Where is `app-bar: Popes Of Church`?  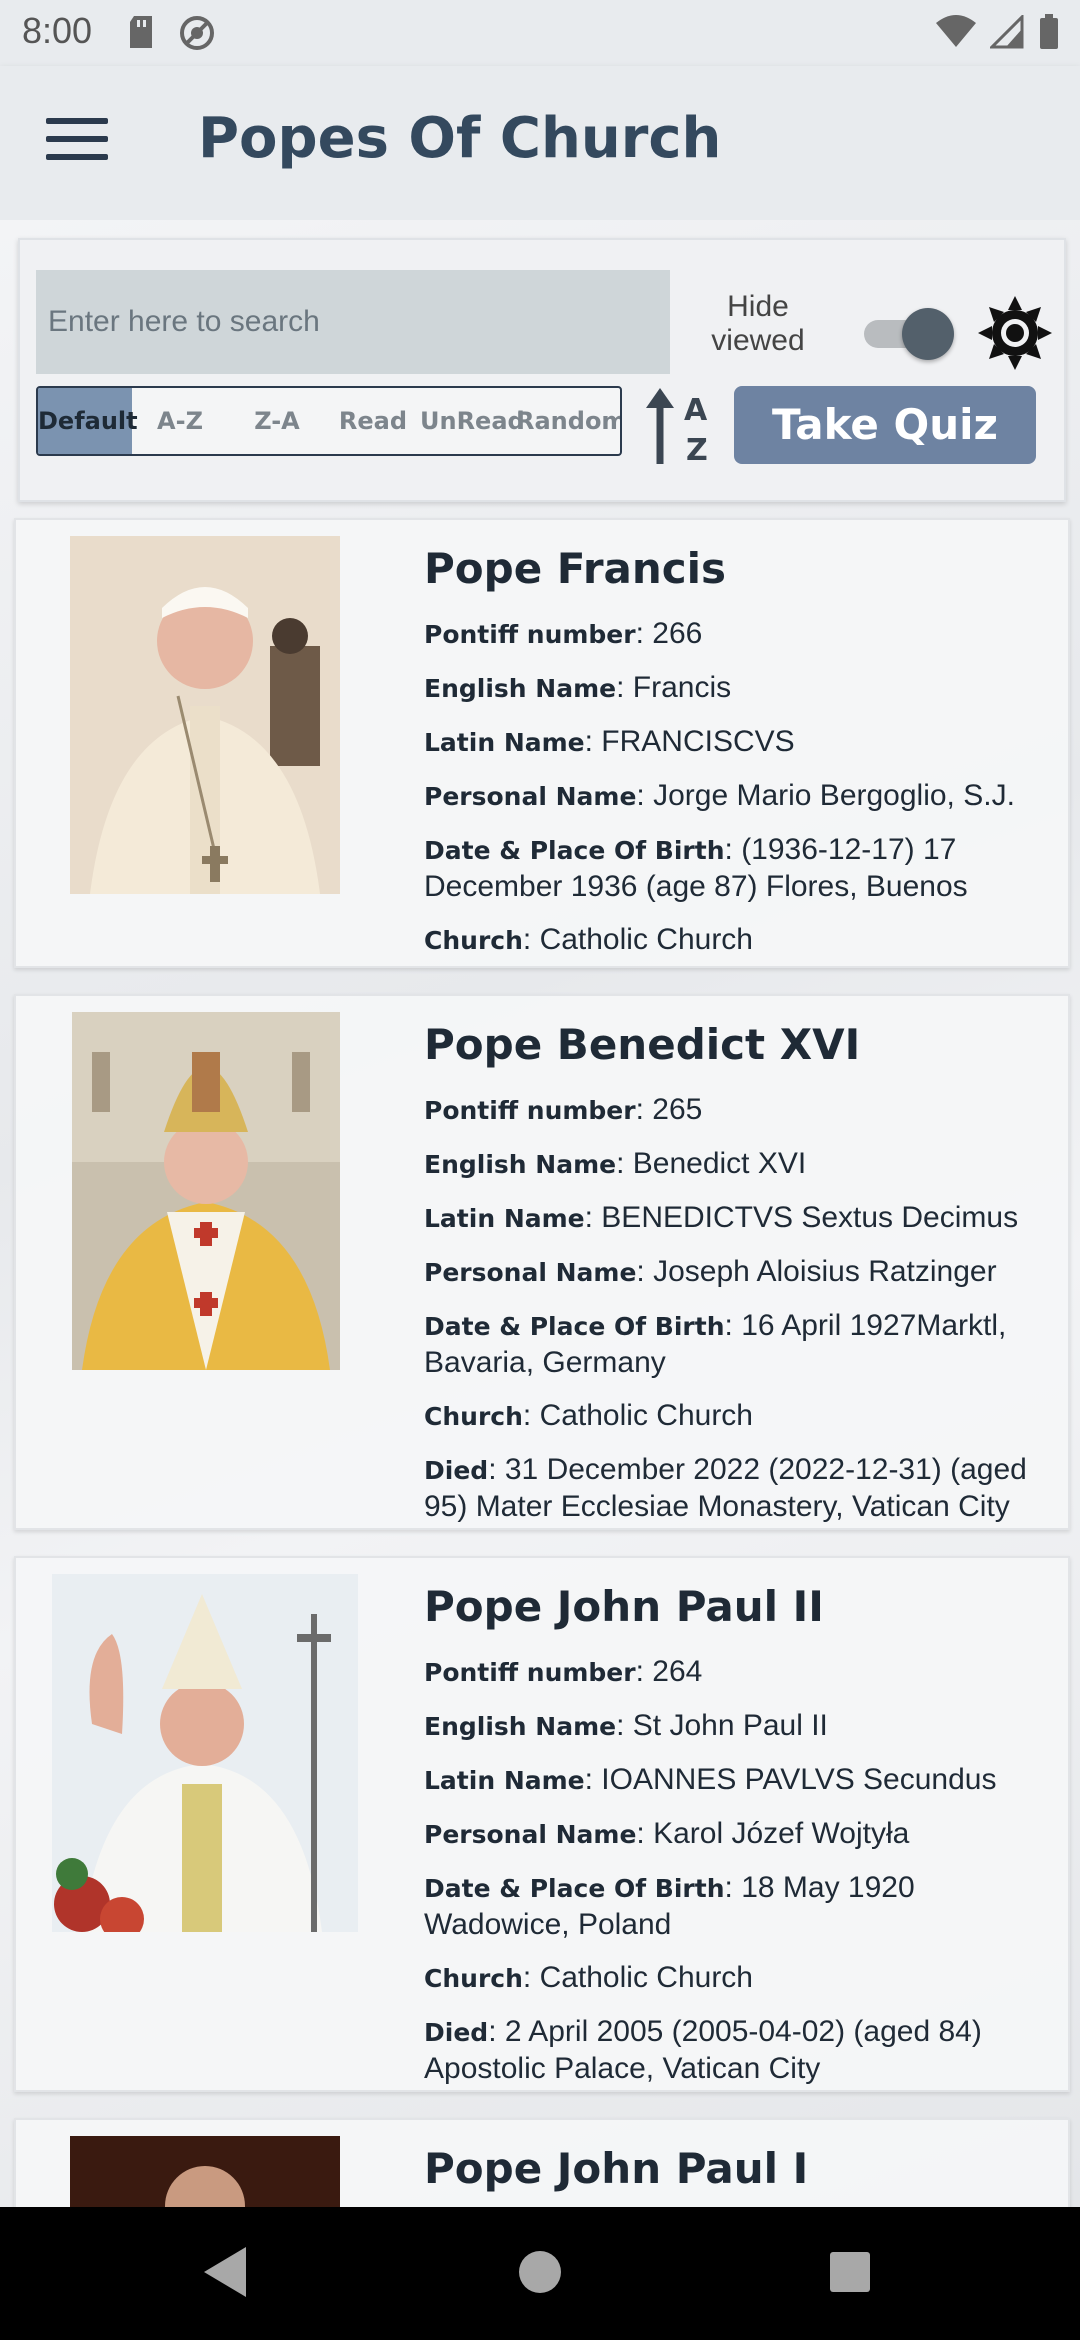
app-bar: Popes Of Church is located at coordinates (540, 143).